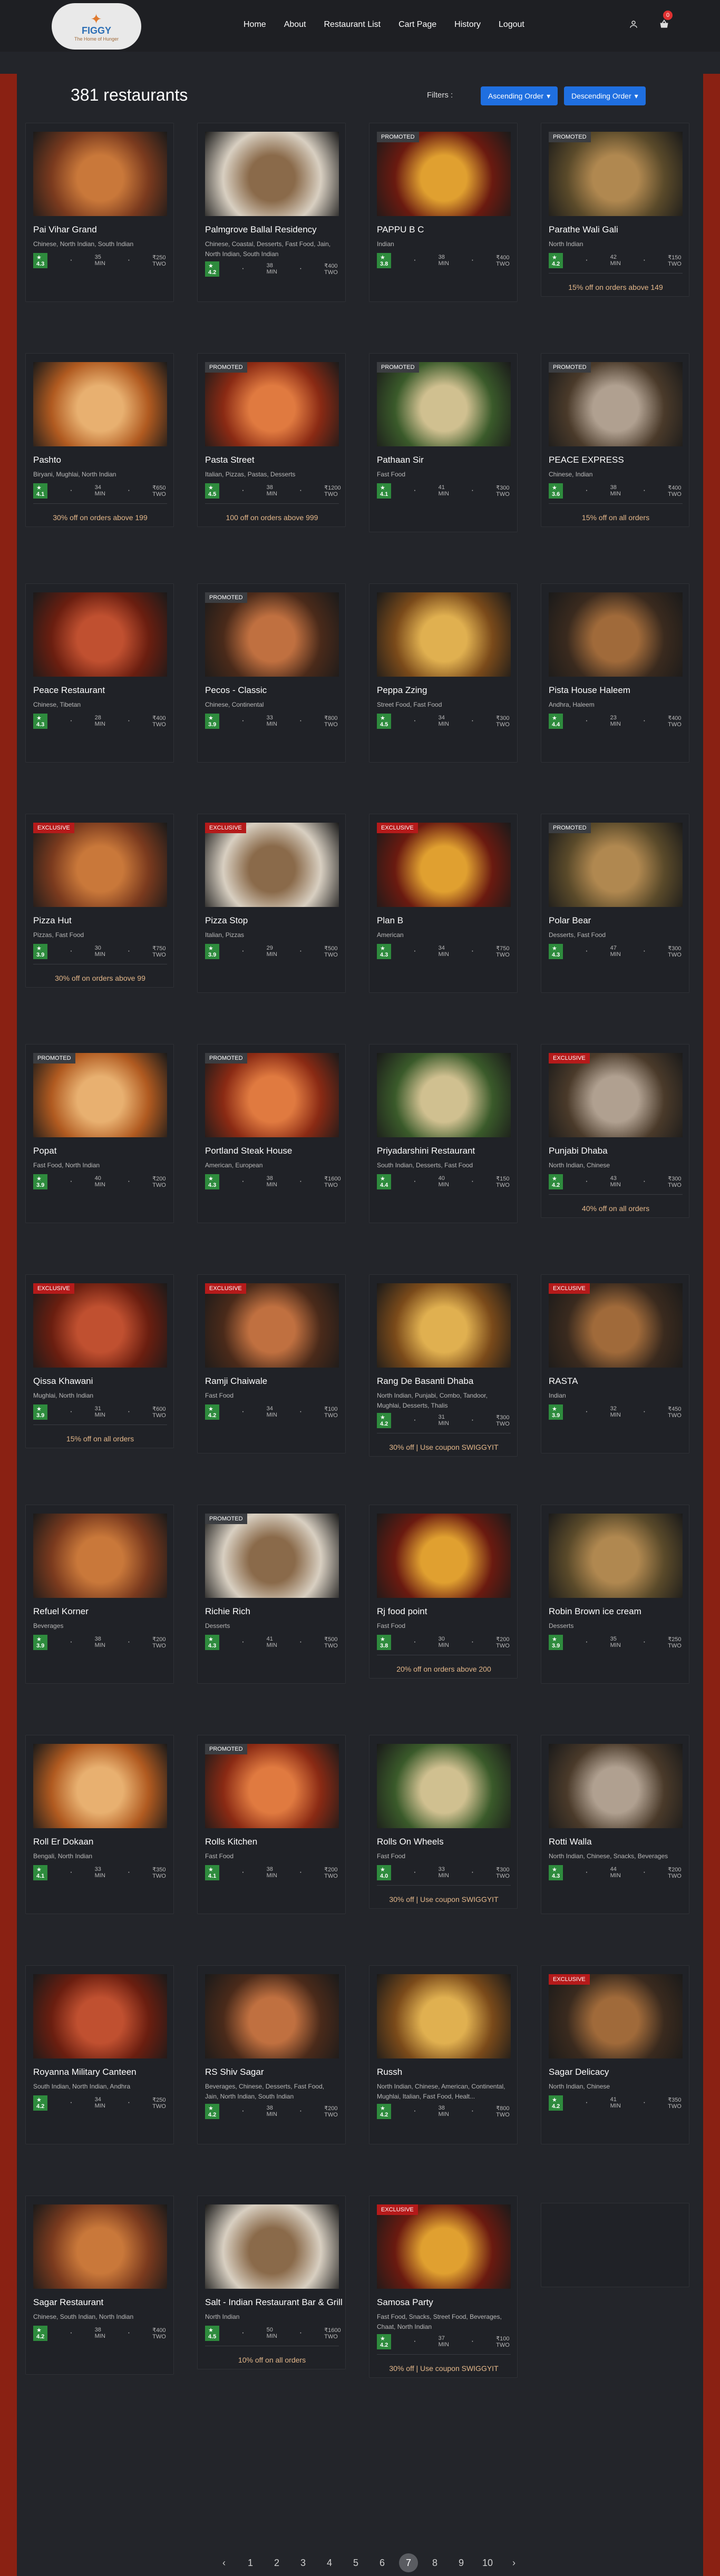 Image resolution: width=720 pixels, height=2576 pixels. What do you see at coordinates (467, 25) in the screenshot?
I see `nav-history: History` at bounding box center [467, 25].